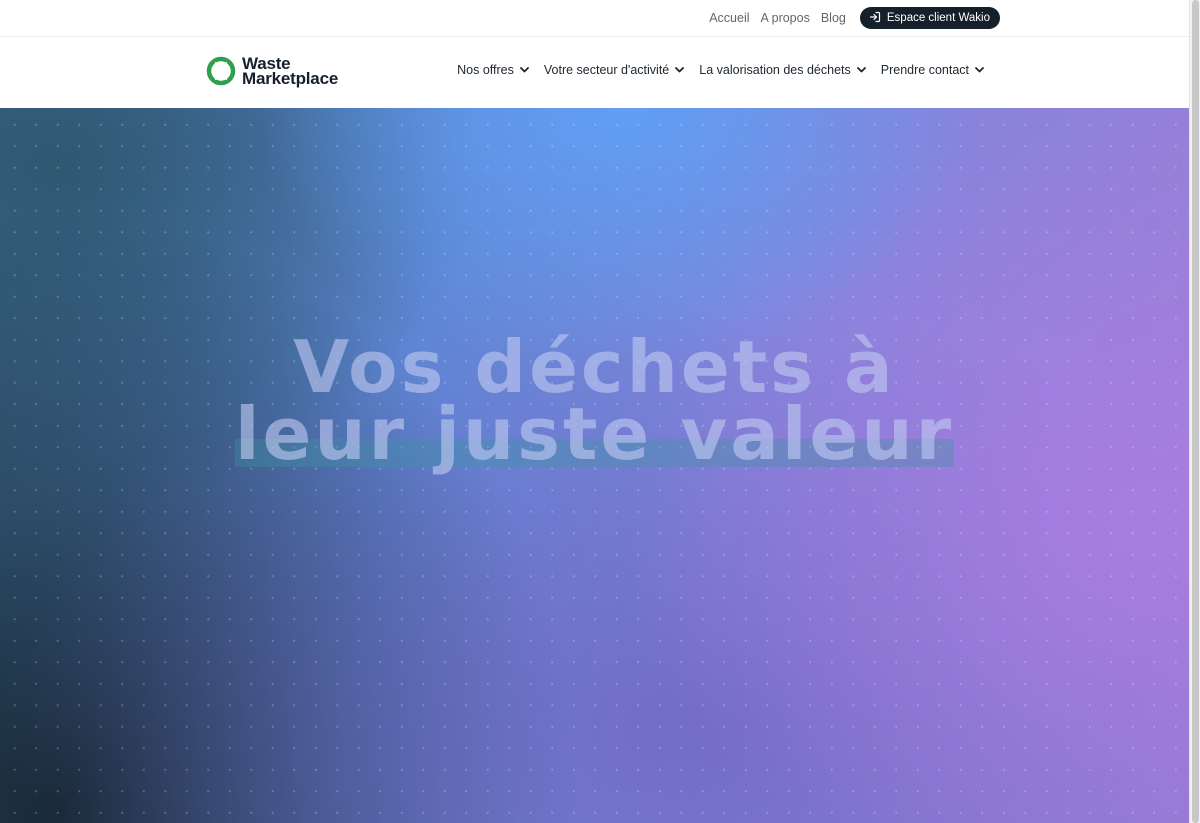 The height and width of the screenshot is (823, 1200). What do you see at coordinates (606, 70) in the screenshot?
I see `nav-label: Votre secteur d'activité` at bounding box center [606, 70].